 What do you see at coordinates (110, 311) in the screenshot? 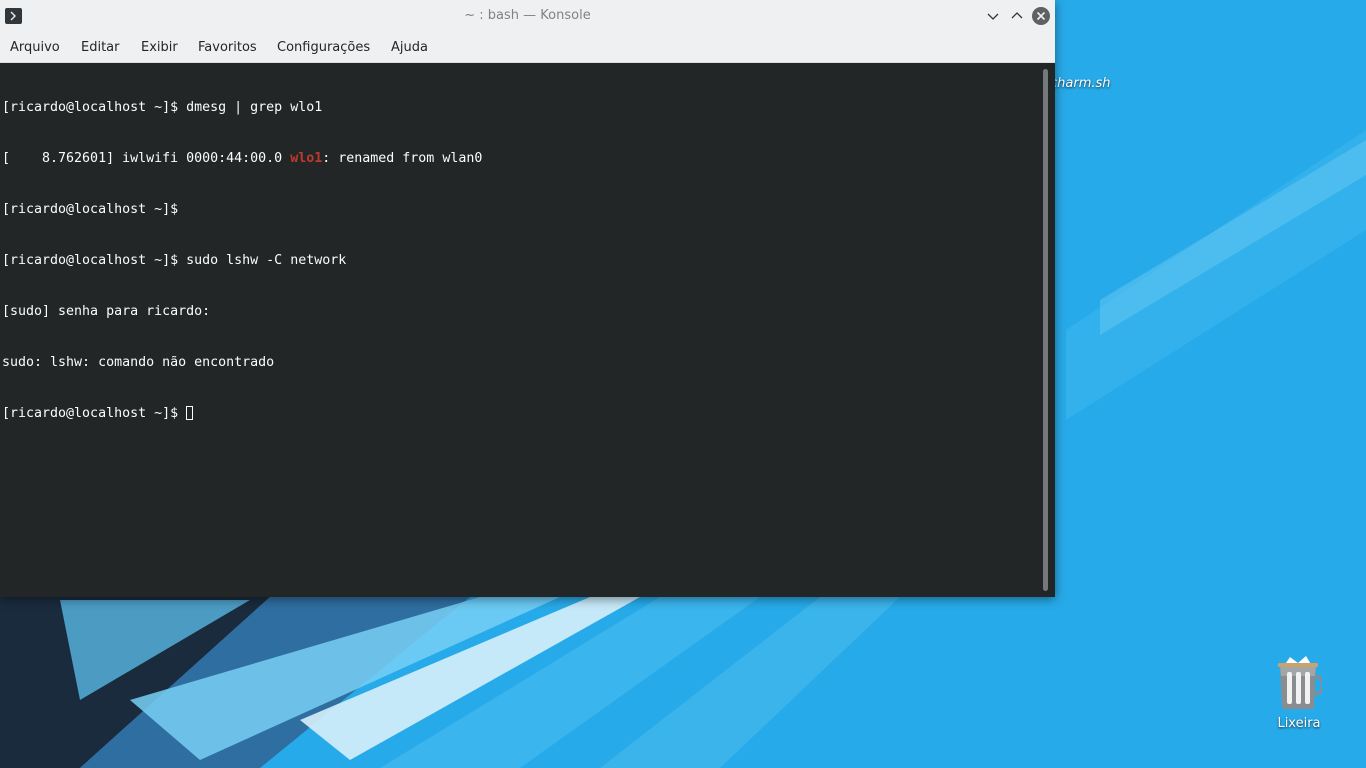
I see `terminal-line: [sudo] senha para ricardo:` at bounding box center [110, 311].